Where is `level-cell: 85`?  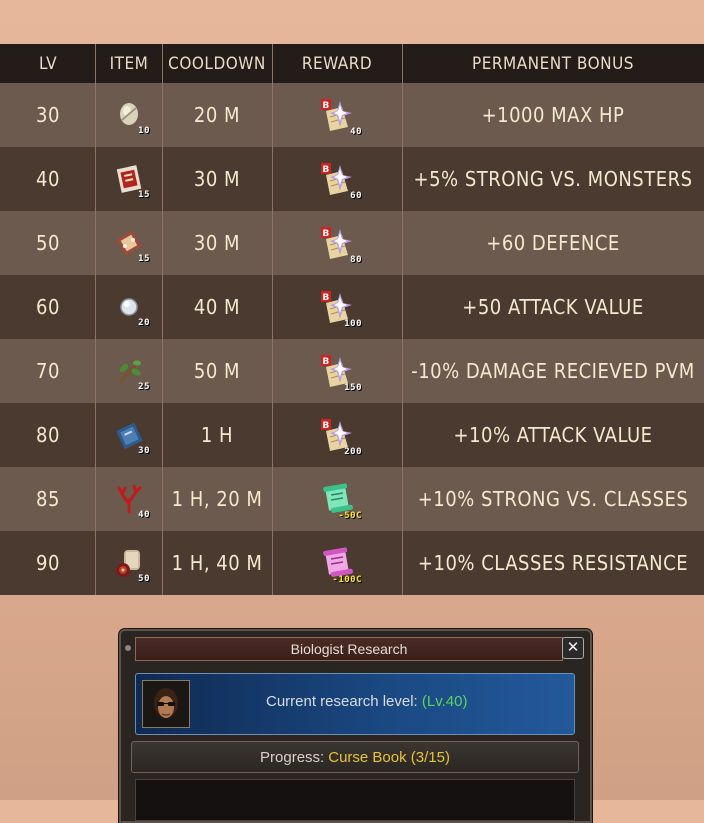 level-cell: 85 is located at coordinates (48, 499).